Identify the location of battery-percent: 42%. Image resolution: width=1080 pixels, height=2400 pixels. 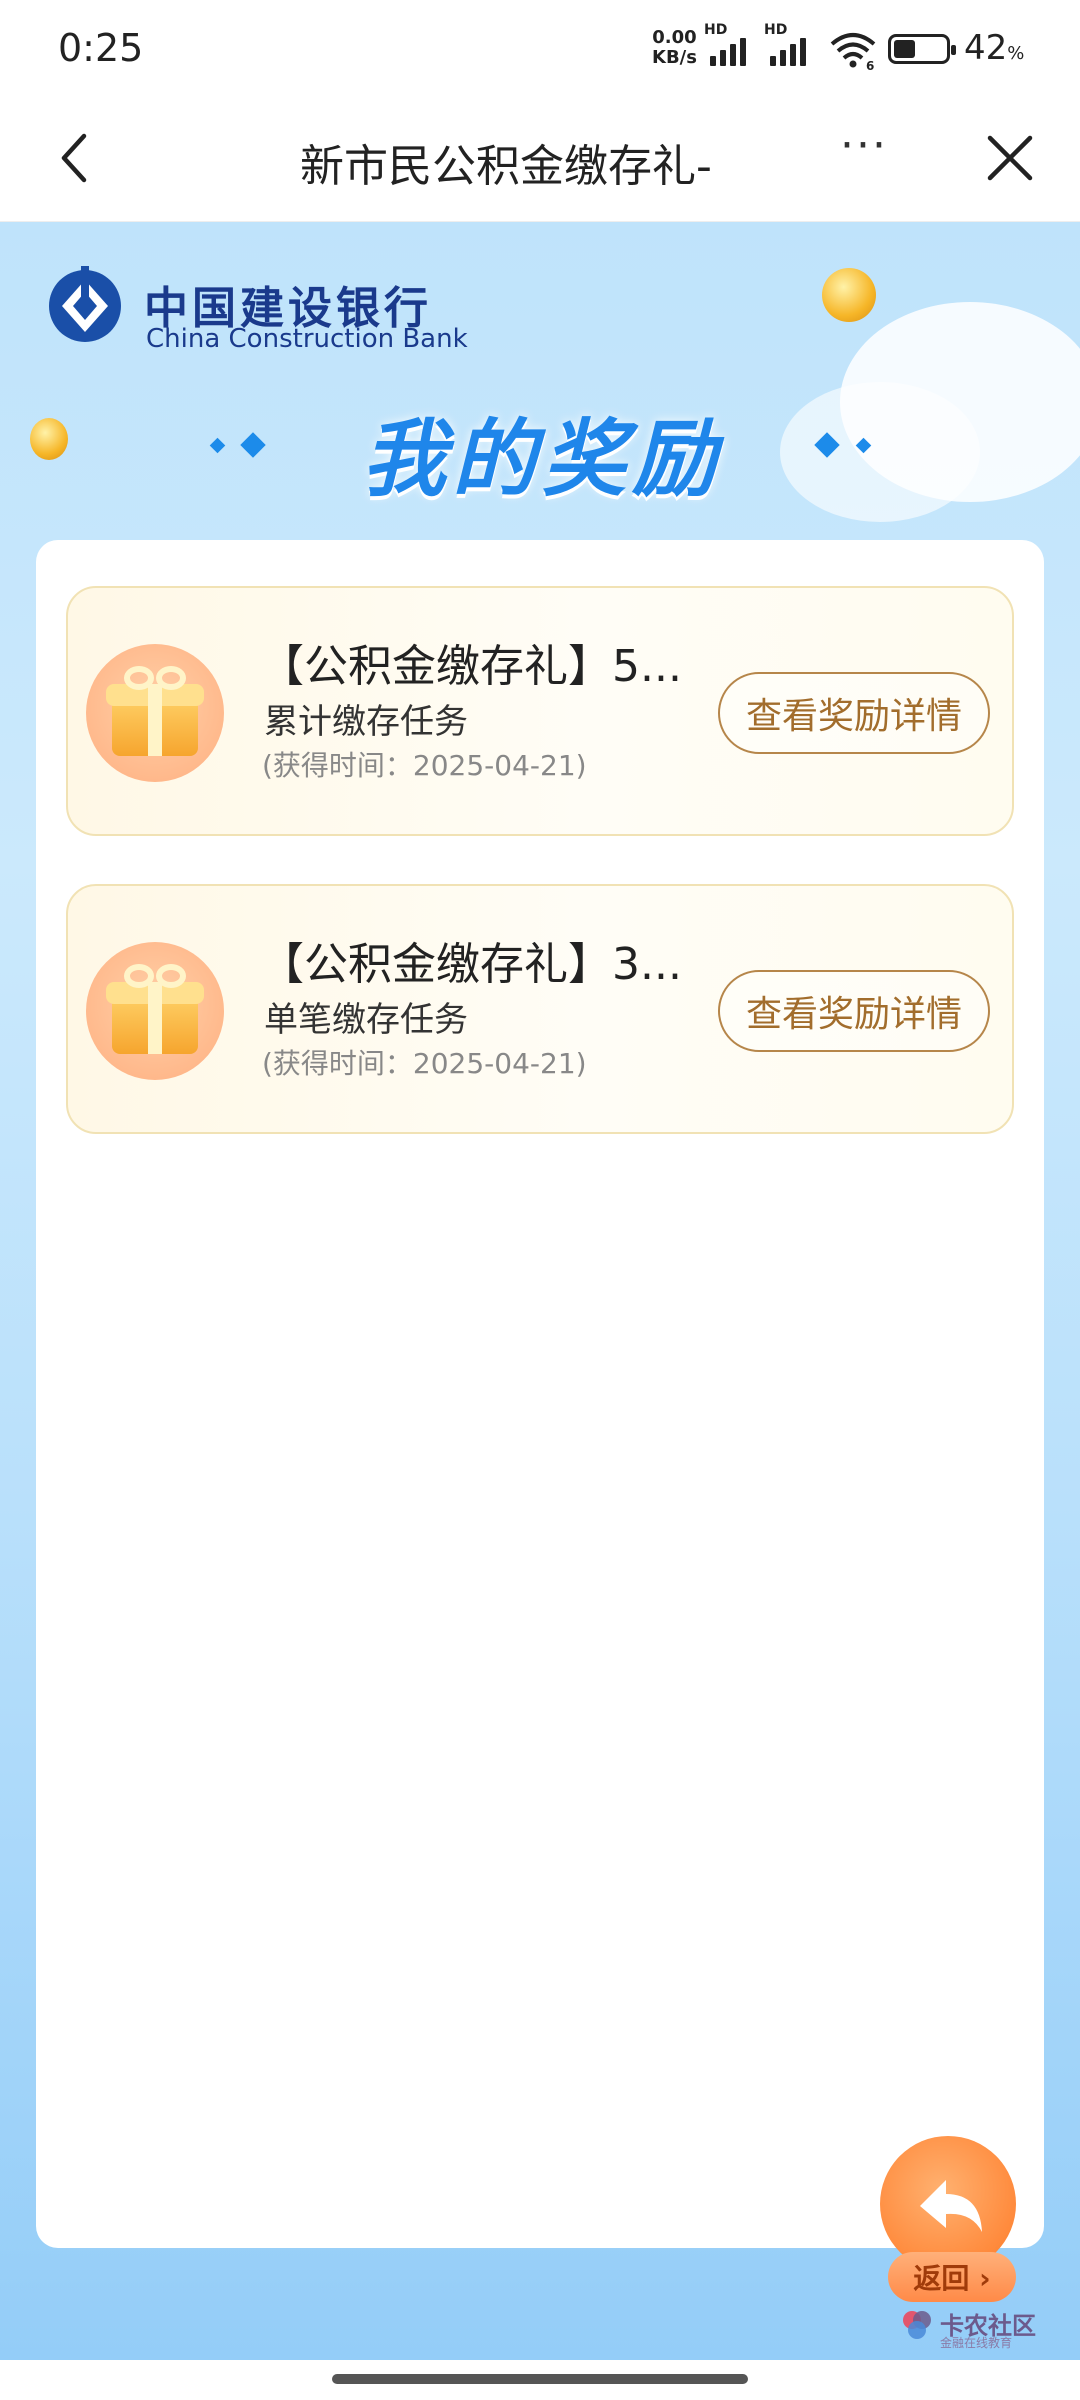
(994, 48).